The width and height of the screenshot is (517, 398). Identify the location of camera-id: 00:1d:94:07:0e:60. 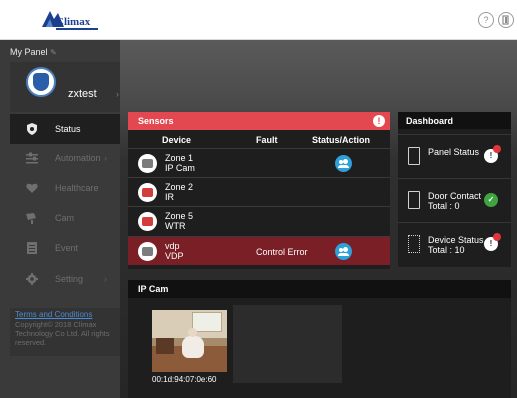
(184, 379).